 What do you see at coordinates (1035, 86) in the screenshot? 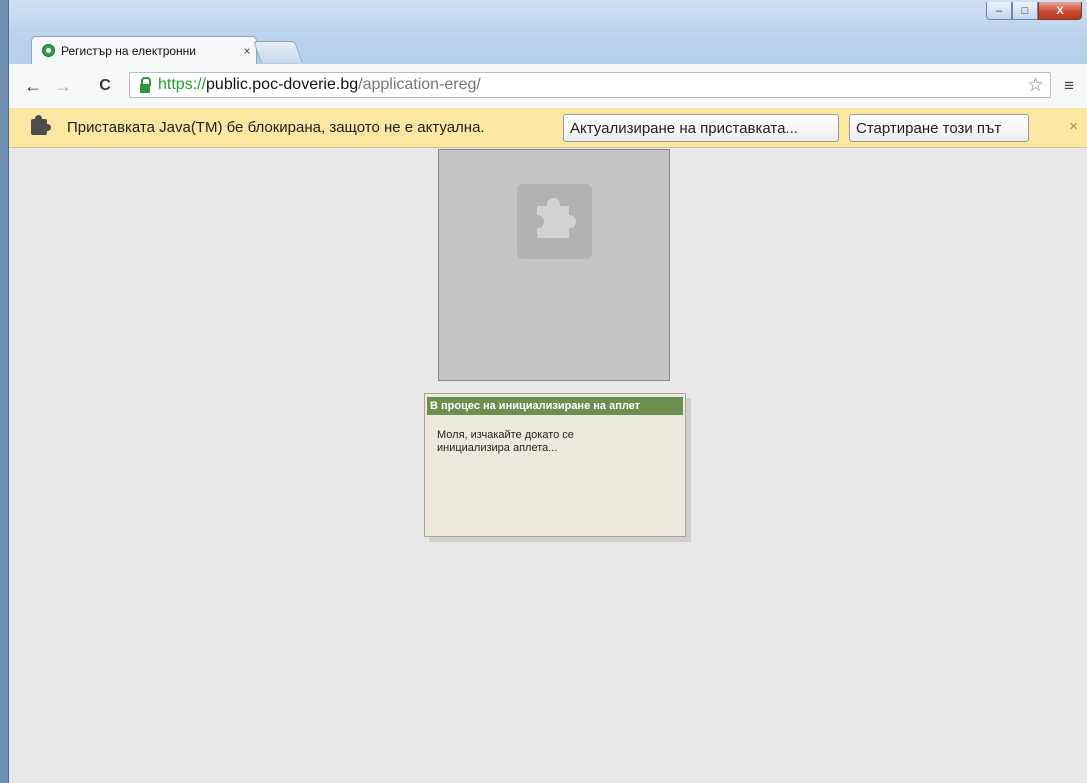
I see `bookmark-star-icon: ☆` at bounding box center [1035, 86].